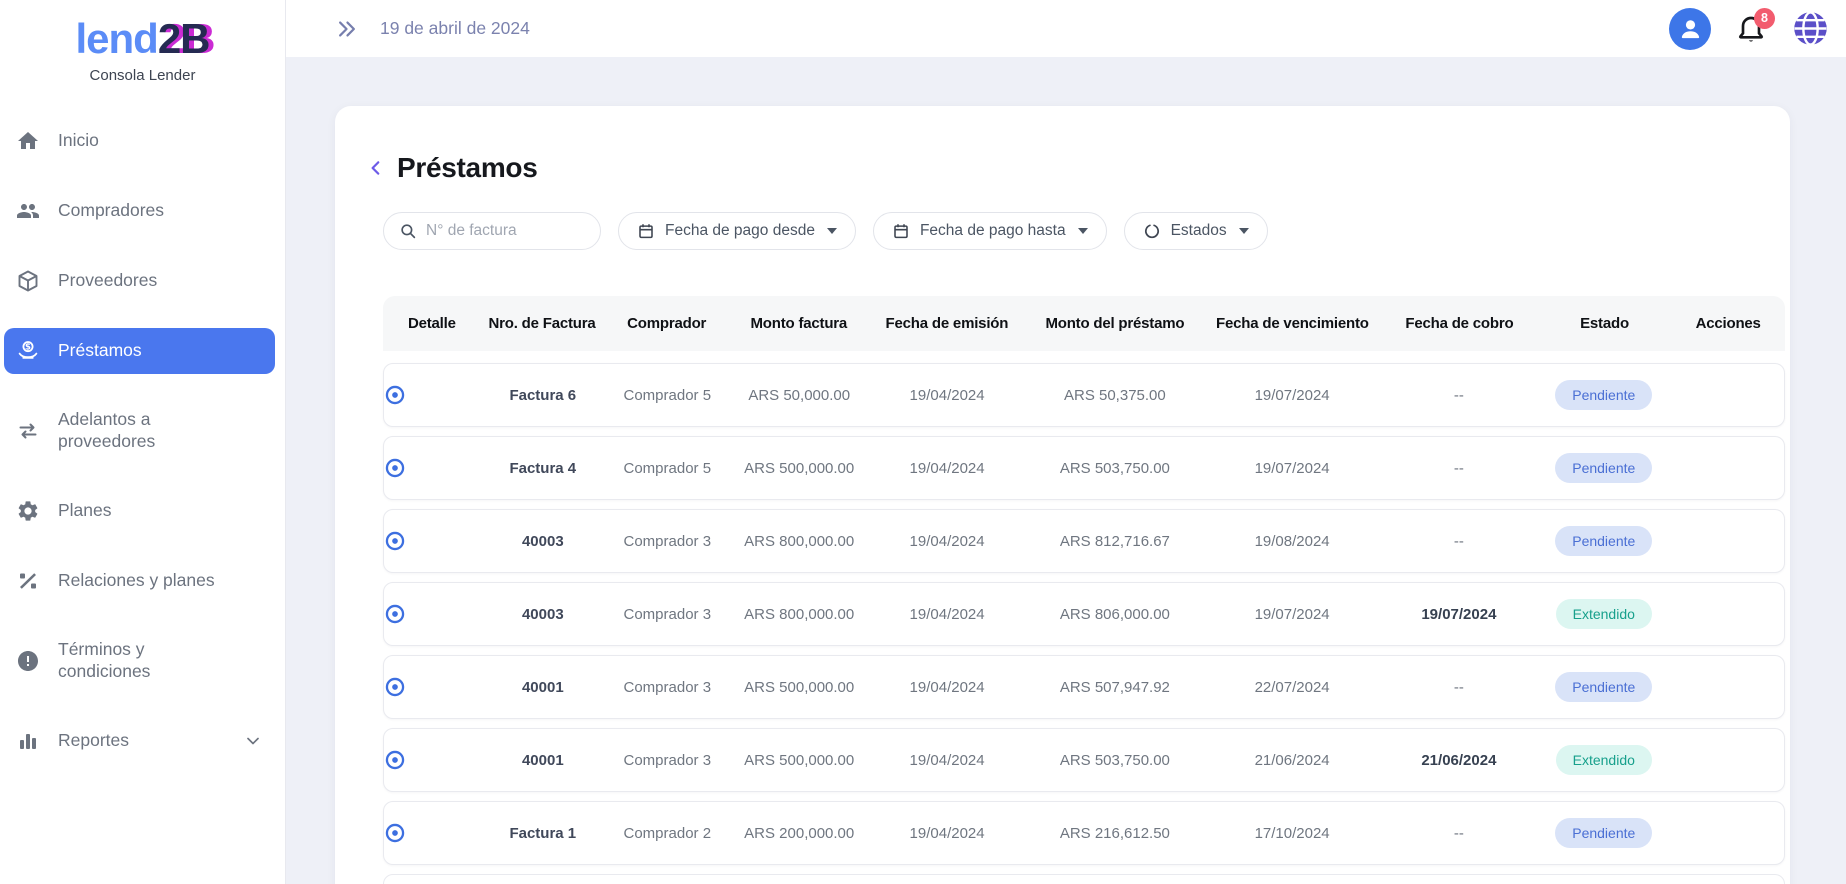 Image resolution: width=1846 pixels, height=884 pixels. What do you see at coordinates (139, 741) in the screenshot?
I see `sidebar-item-reportes: Reportes` at bounding box center [139, 741].